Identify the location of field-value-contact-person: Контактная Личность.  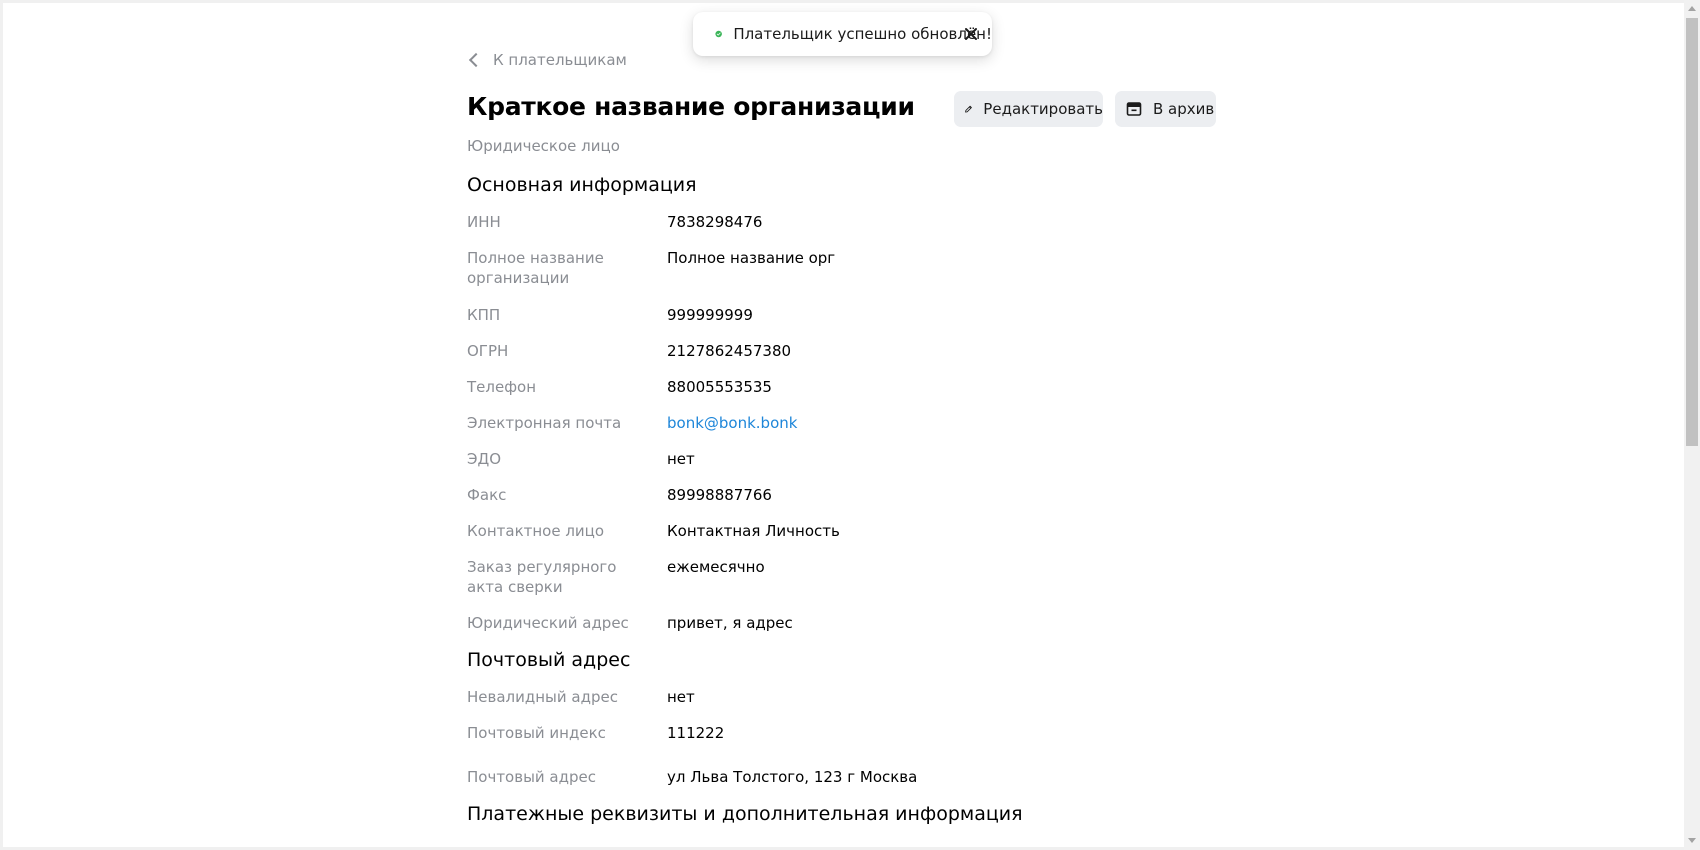
(753, 531).